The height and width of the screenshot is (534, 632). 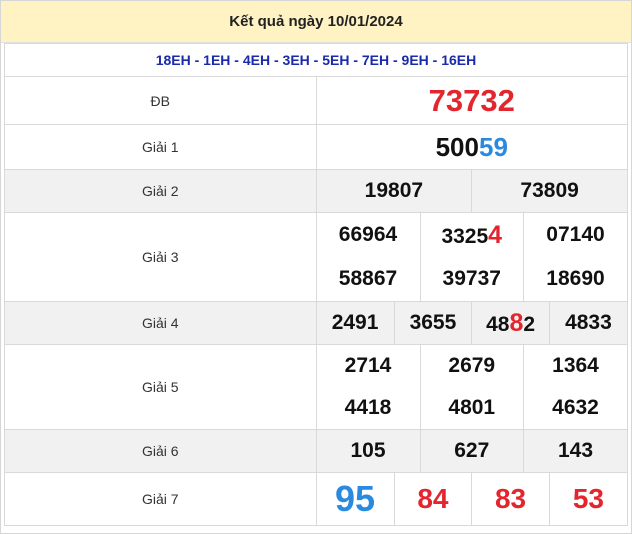 What do you see at coordinates (516, 322) in the screenshot?
I see `prize-4-highlight: 8` at bounding box center [516, 322].